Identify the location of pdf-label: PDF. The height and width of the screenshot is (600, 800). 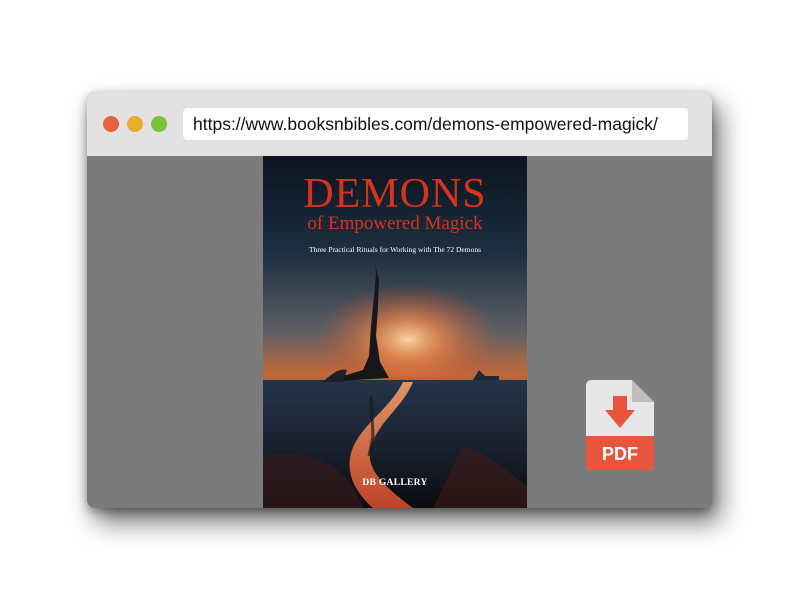
(620, 454).